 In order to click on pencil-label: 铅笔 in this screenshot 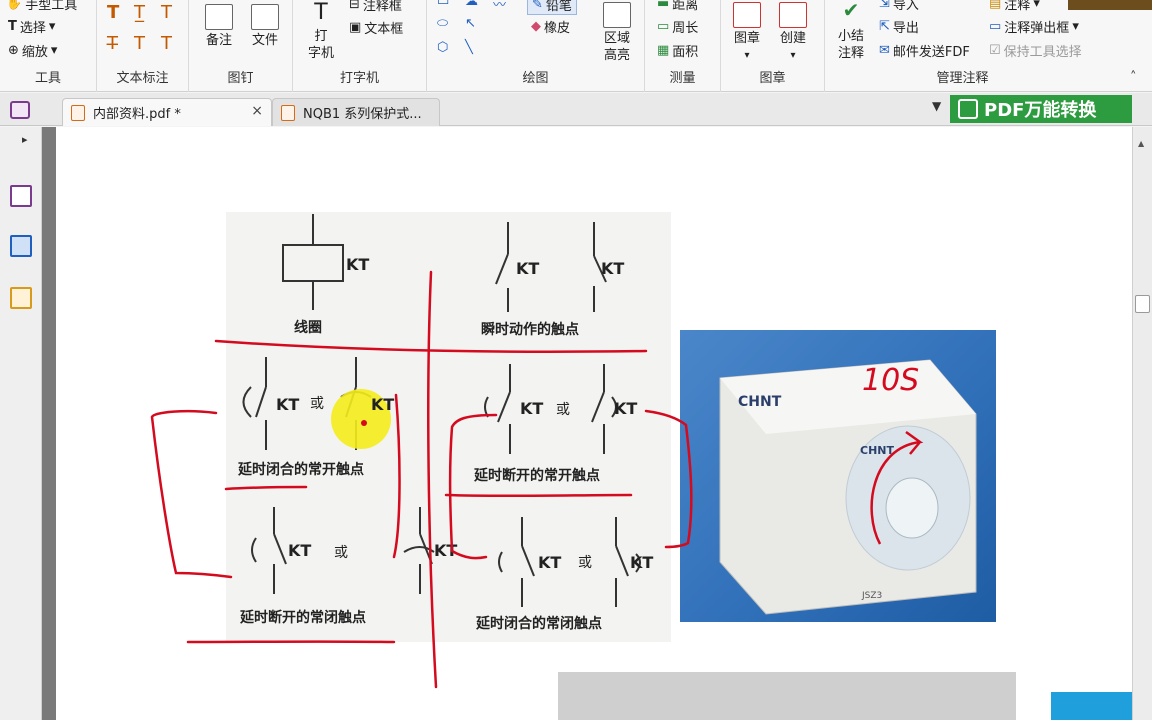, I will do `click(558, 7)`.